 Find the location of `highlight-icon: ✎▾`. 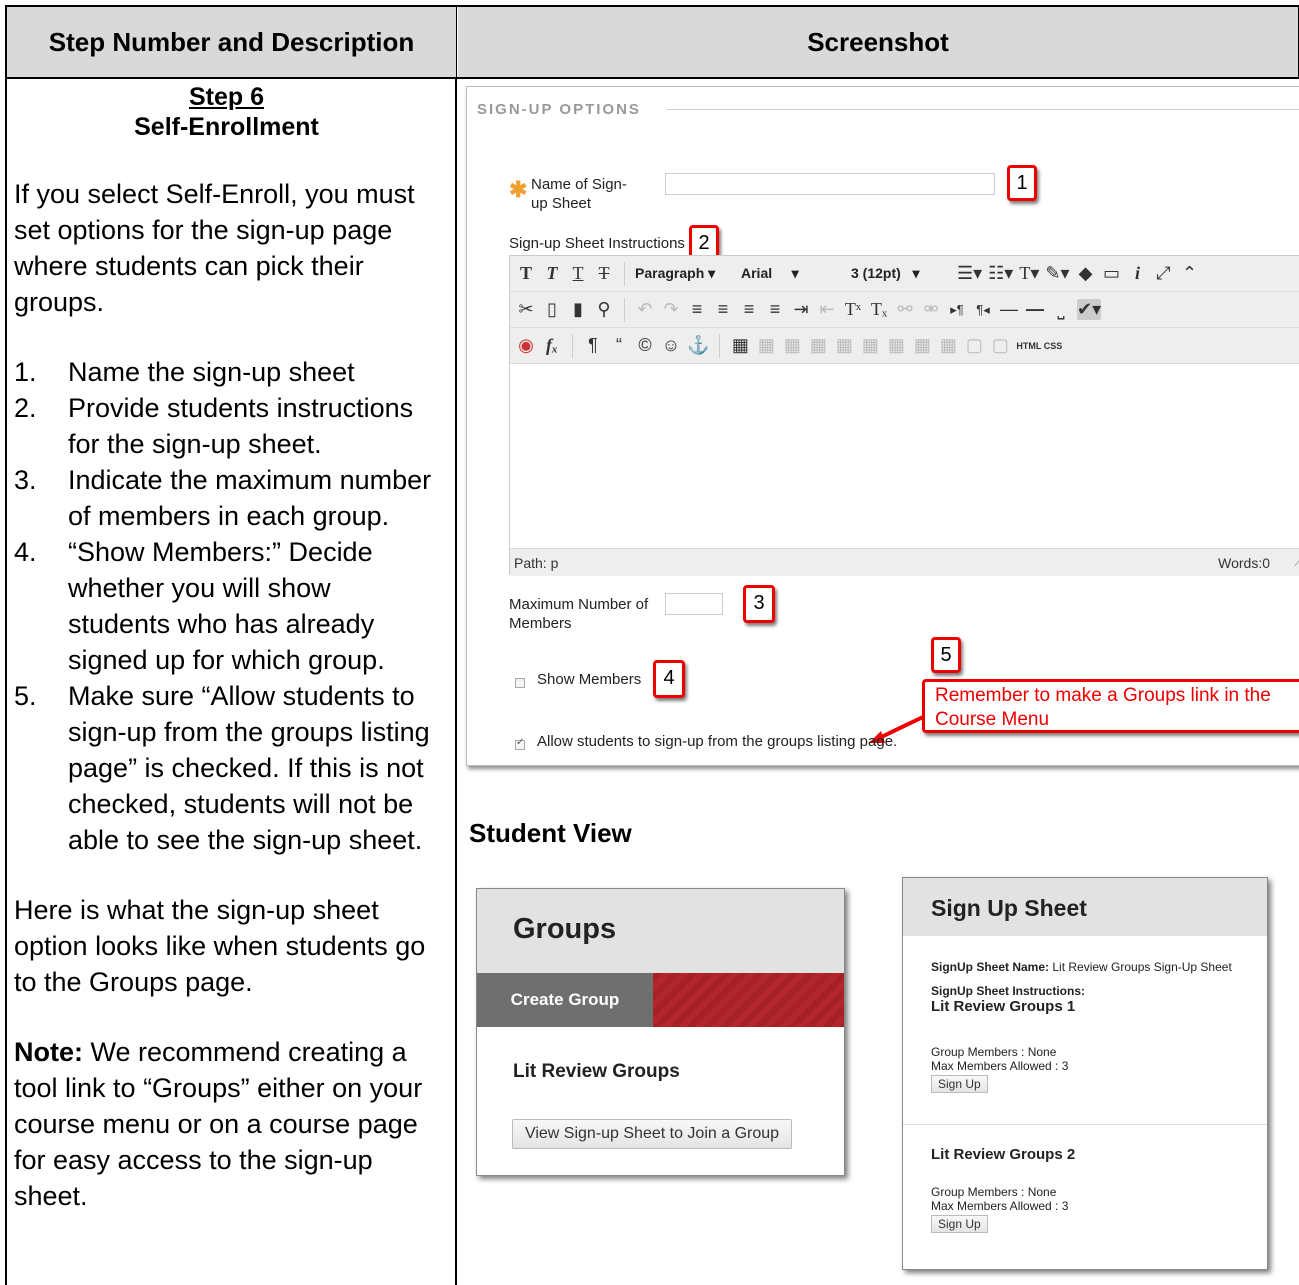

highlight-icon: ✎▾ is located at coordinates (1057, 273).